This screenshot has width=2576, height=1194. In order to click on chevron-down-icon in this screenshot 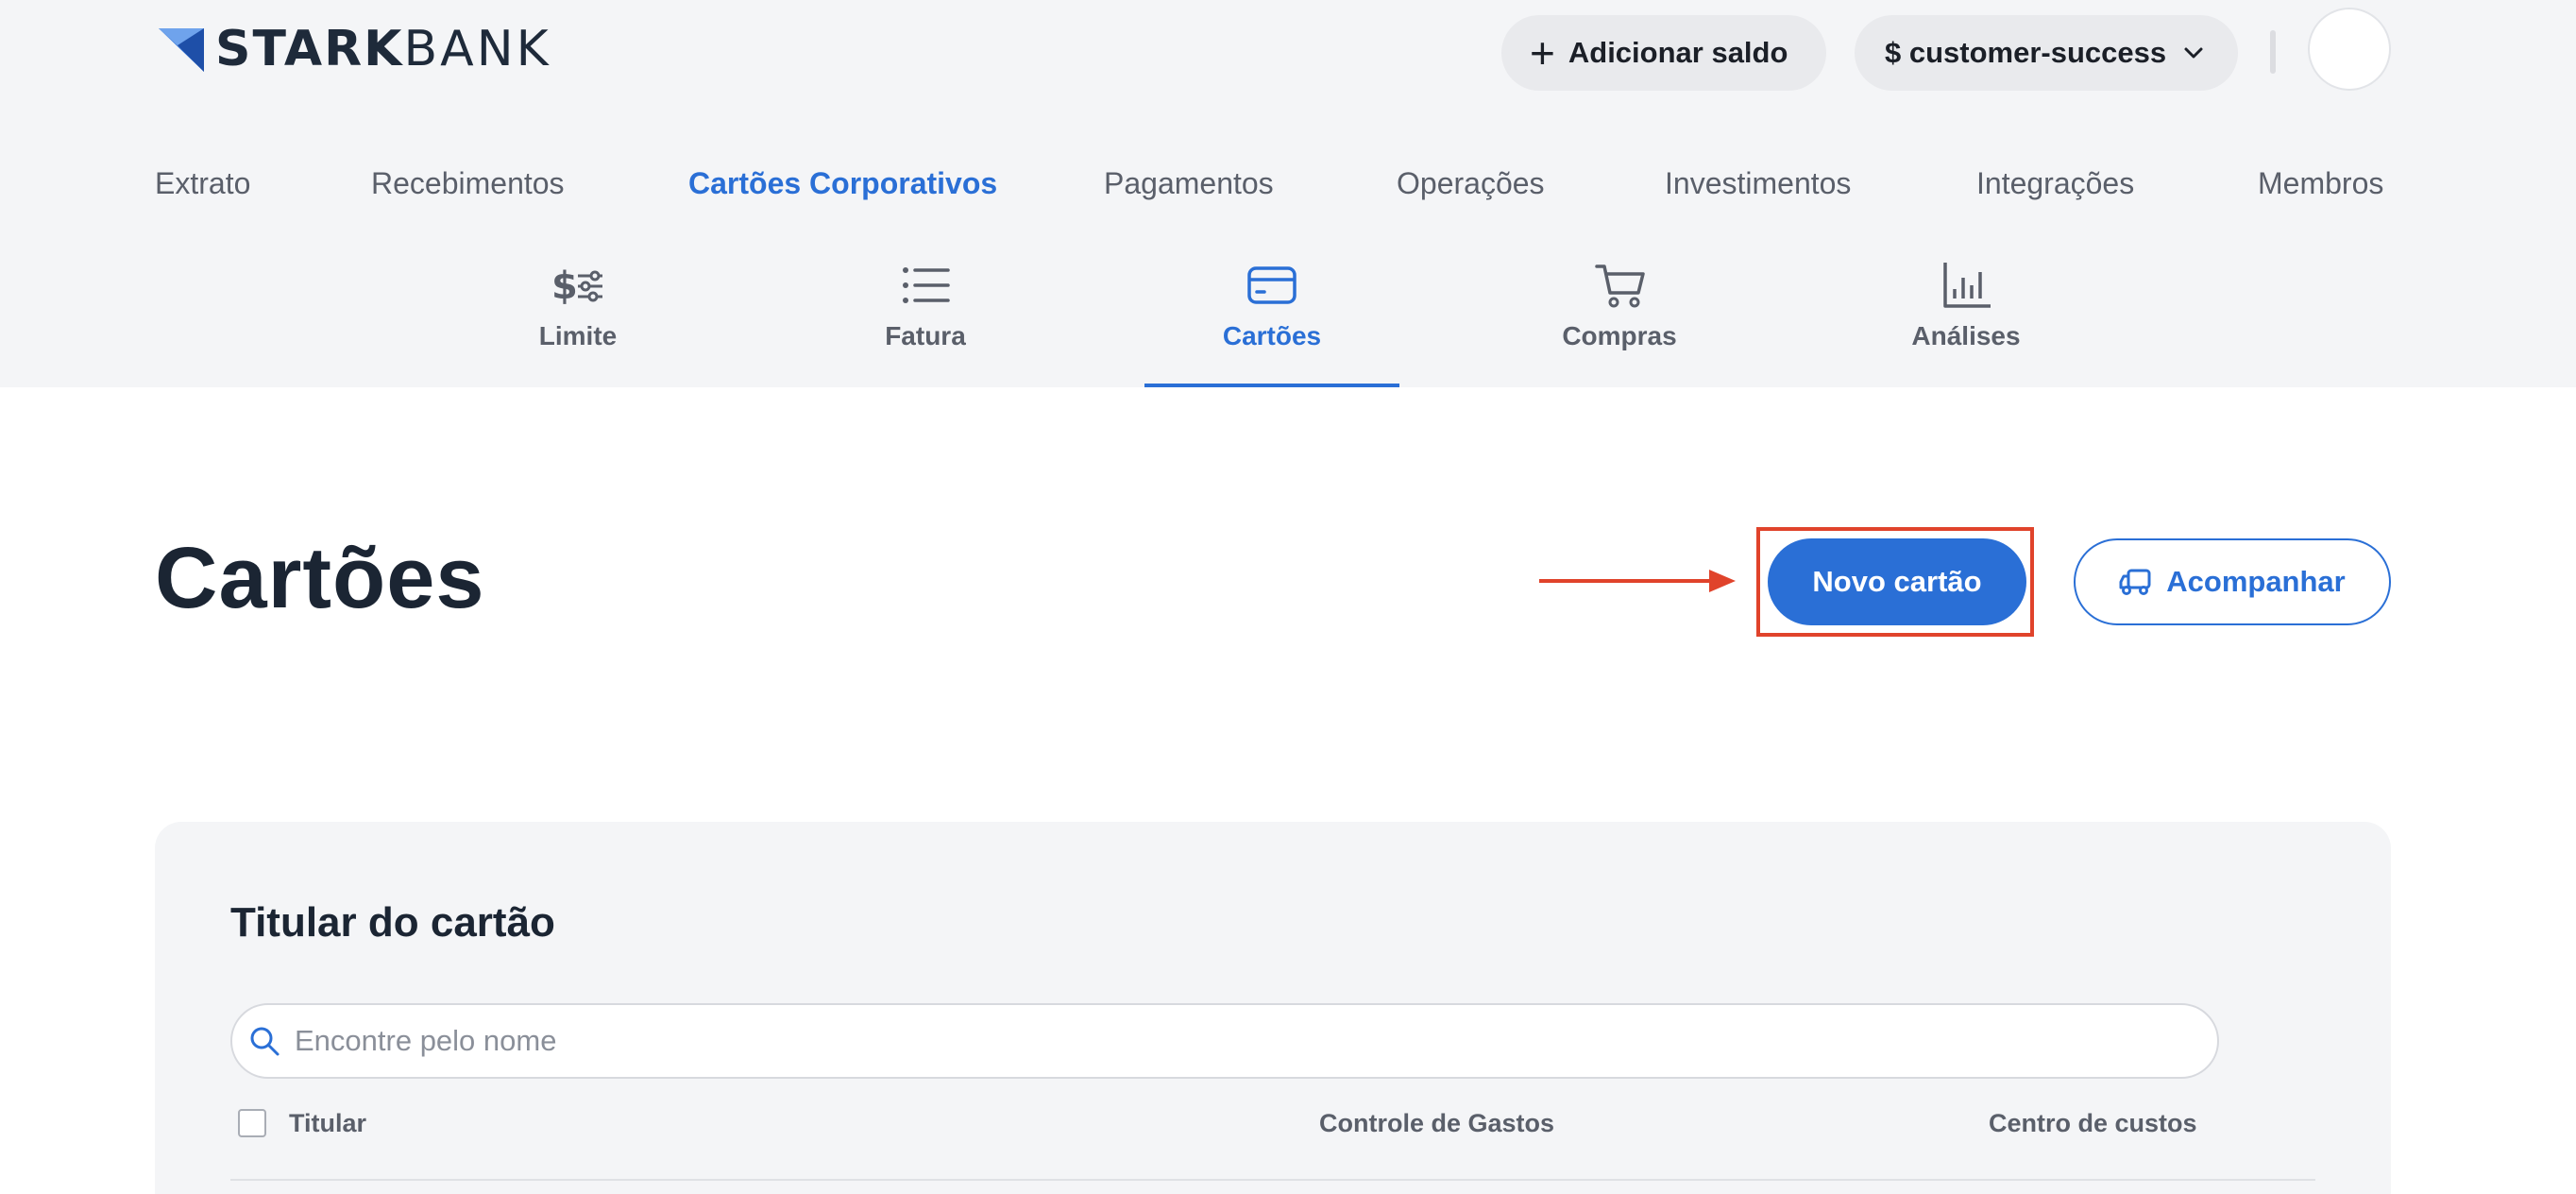, I will do `click(2193, 53)`.